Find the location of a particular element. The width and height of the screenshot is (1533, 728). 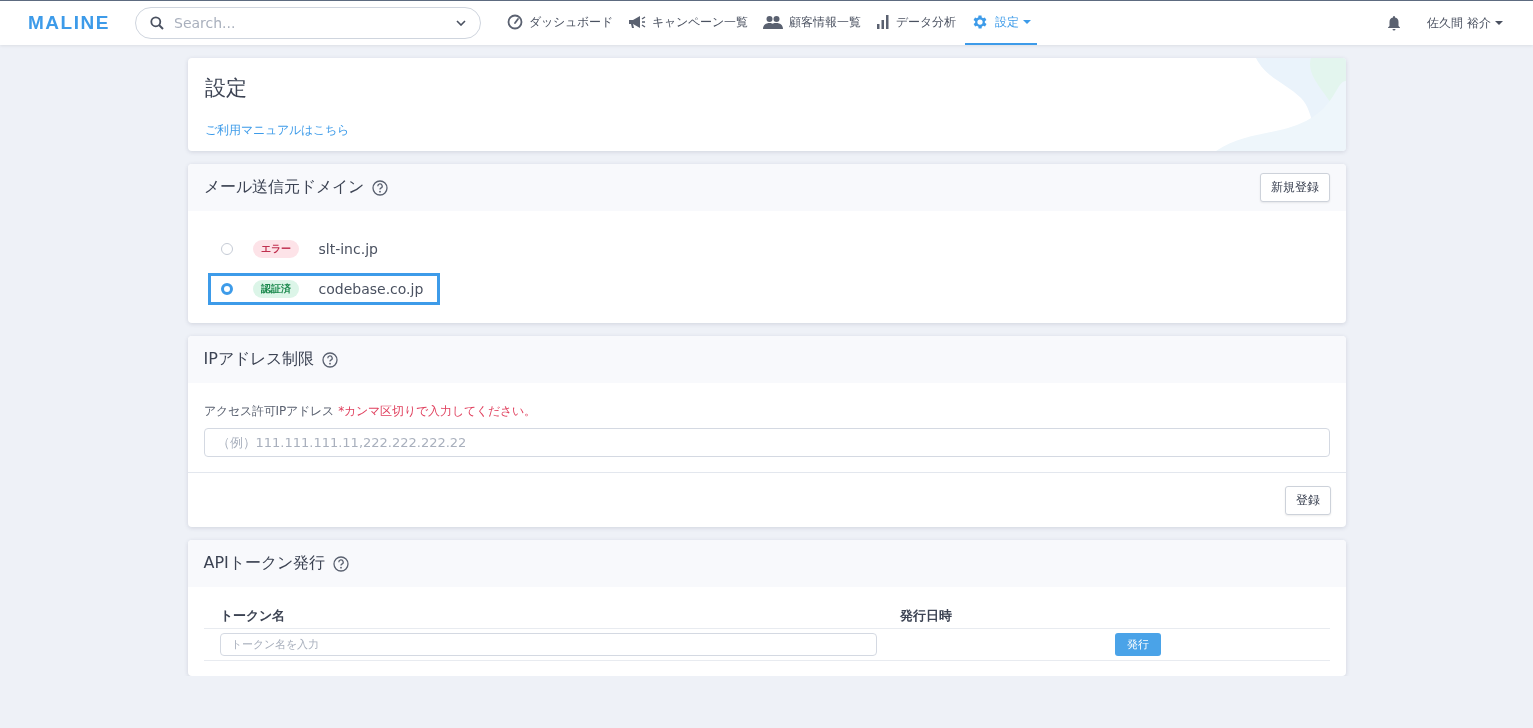

domain-name: slt-inc.jp is located at coordinates (348, 249).